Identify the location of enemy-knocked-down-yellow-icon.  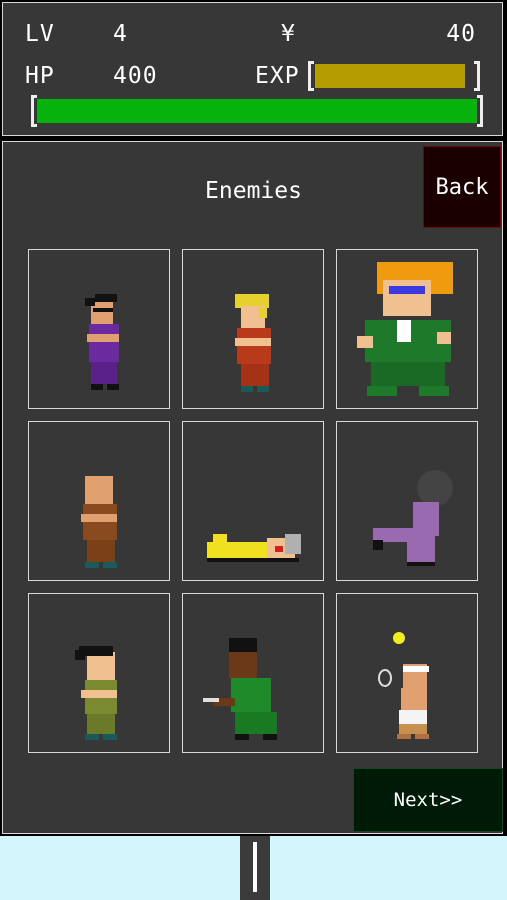
(254, 548).